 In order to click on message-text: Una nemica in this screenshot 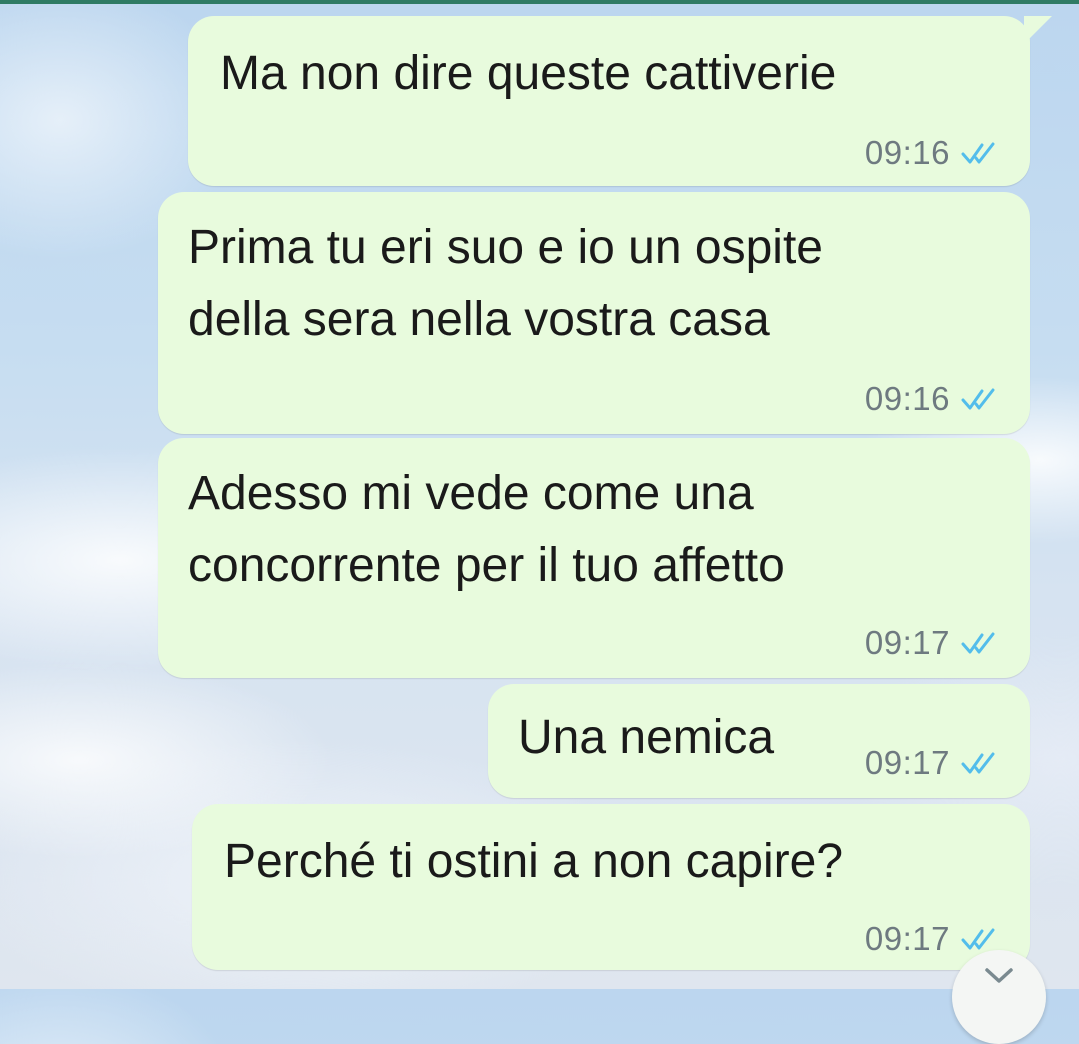, I will do `click(646, 737)`.